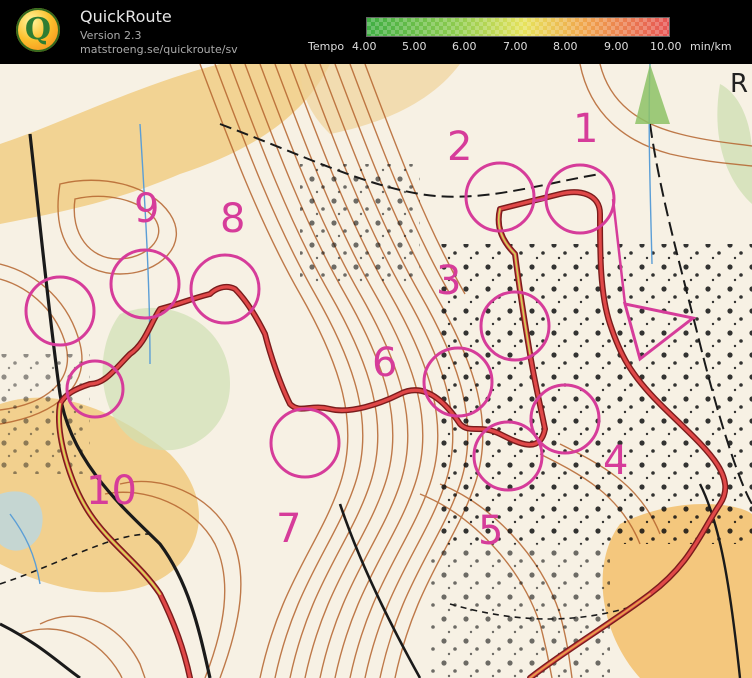  Describe the element at coordinates (565, 46) in the screenshot. I see `tempo-tick-4: 8.00` at that location.